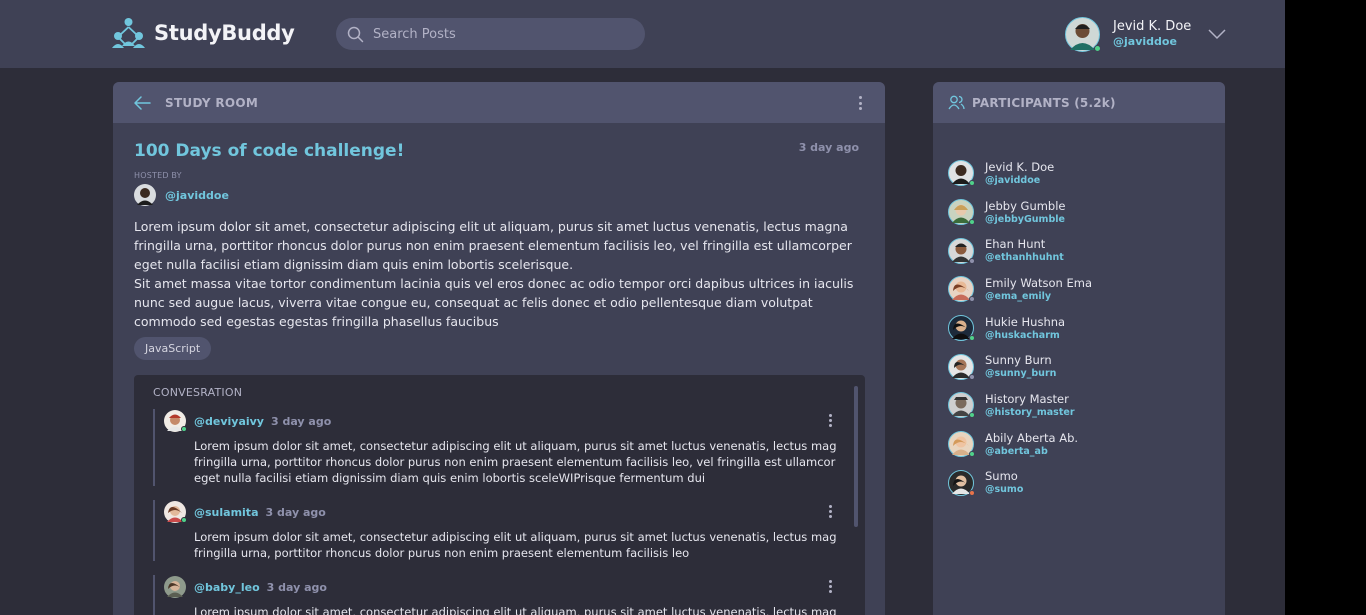  What do you see at coordinates (1027, 398) in the screenshot?
I see `participant-name: History Master` at bounding box center [1027, 398].